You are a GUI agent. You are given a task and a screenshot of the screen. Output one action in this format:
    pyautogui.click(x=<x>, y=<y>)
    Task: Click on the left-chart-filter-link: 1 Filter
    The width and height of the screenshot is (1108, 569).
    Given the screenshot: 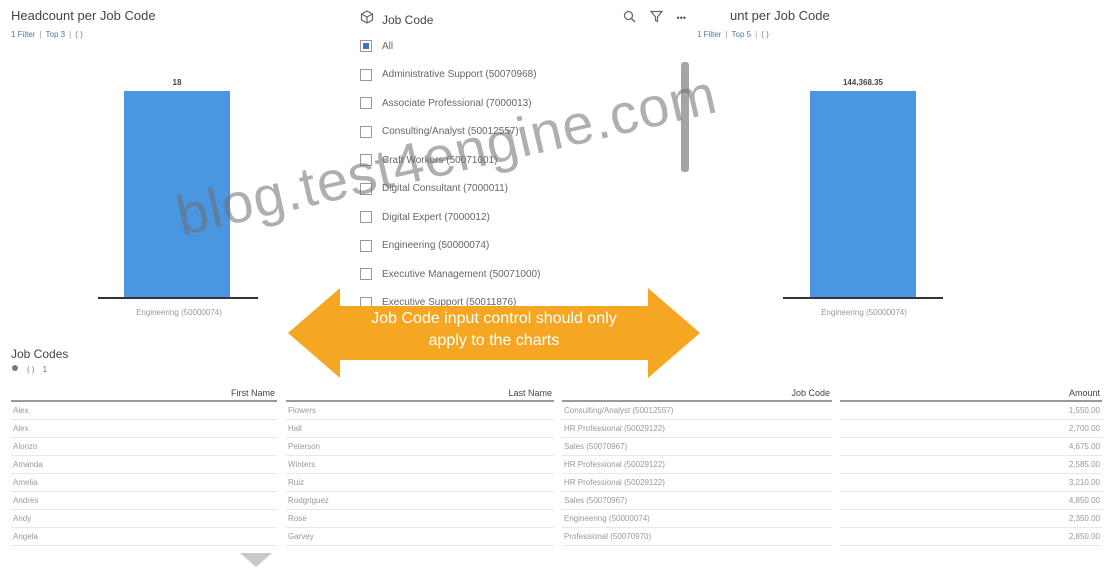 What is the action you would take?
    pyautogui.click(x=23, y=34)
    